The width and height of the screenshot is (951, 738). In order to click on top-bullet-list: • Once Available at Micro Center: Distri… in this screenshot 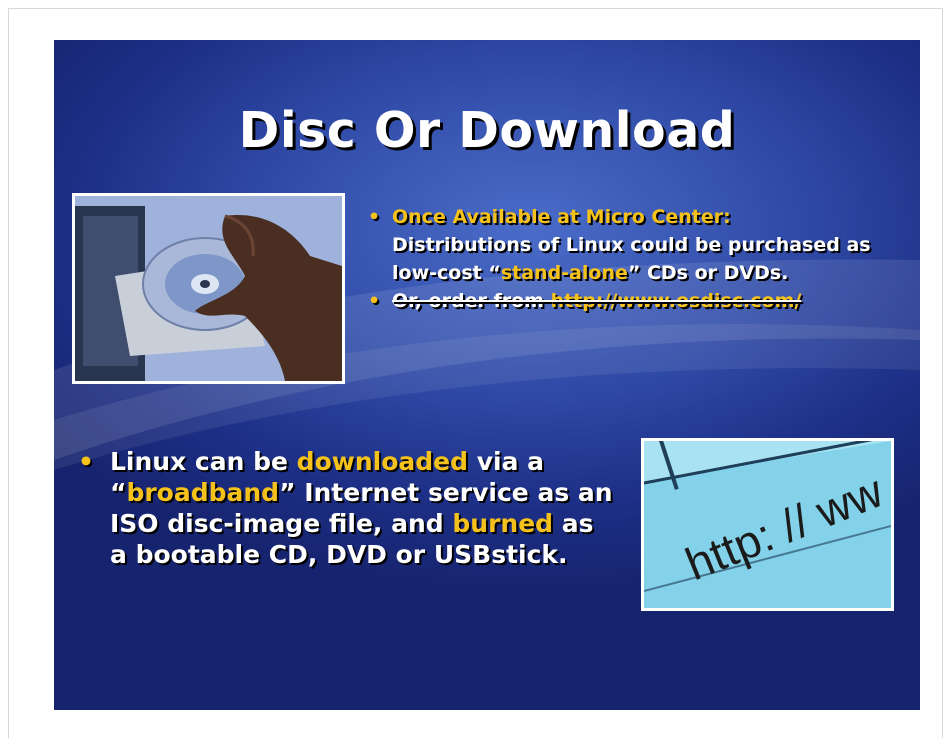, I will do `click(631, 259)`.